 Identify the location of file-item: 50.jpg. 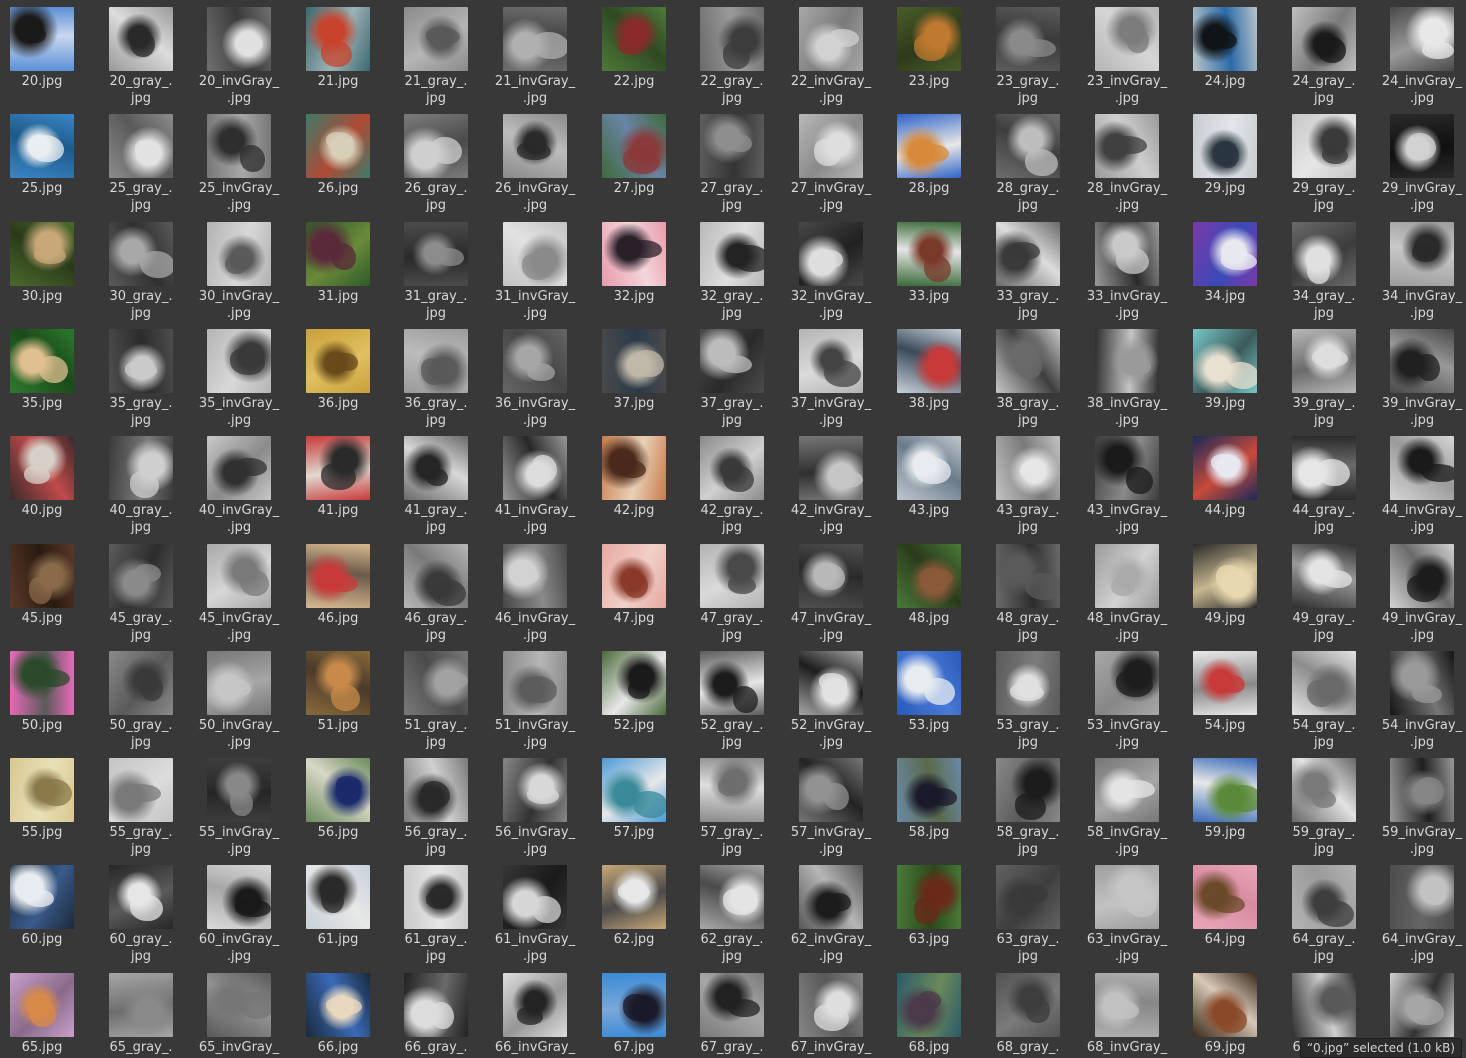
(45, 697).